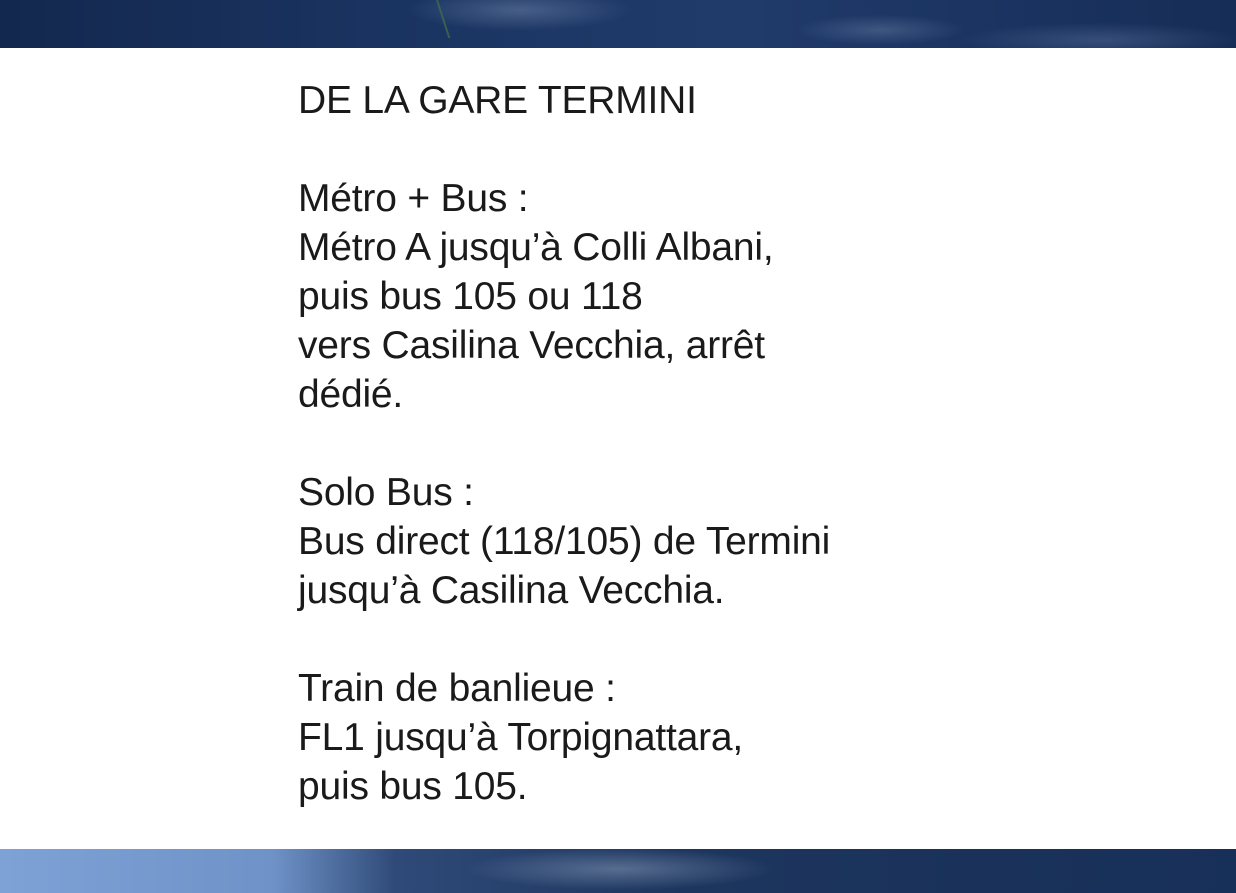 The width and height of the screenshot is (1236, 893). What do you see at coordinates (531, 345) in the screenshot?
I see `metro-bus-line: vers Casilina Vecchia, arrêt` at bounding box center [531, 345].